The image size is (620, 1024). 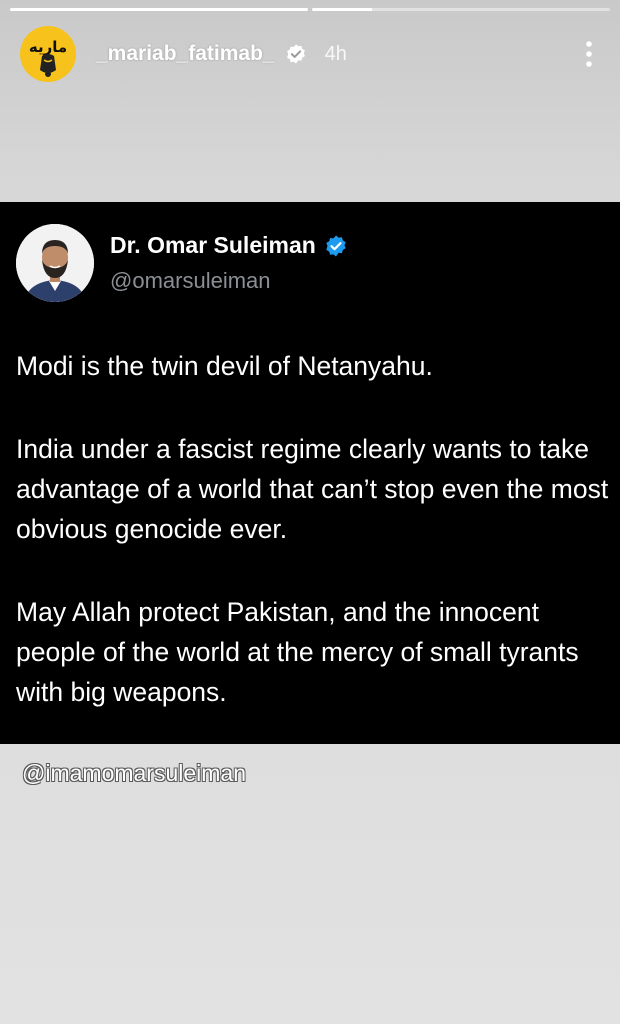 What do you see at coordinates (48, 65) in the screenshot?
I see `avatar-illustration` at bounding box center [48, 65].